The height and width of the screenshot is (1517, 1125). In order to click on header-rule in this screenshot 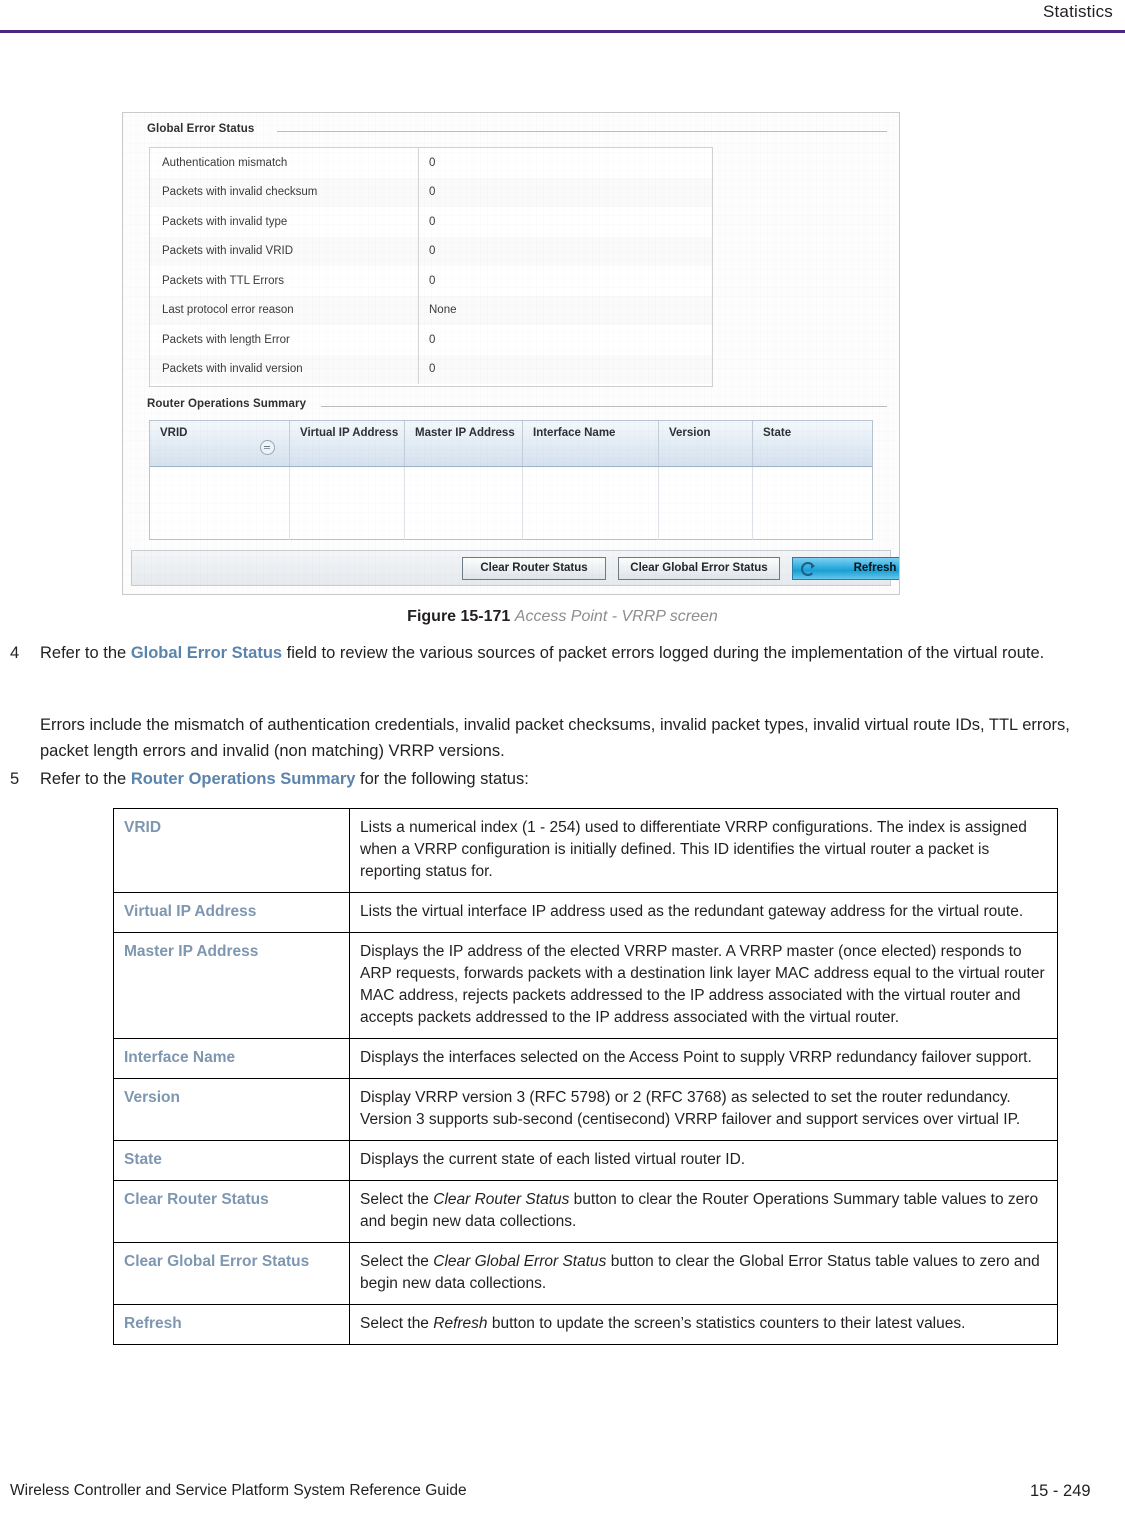, I will do `click(562, 31)`.